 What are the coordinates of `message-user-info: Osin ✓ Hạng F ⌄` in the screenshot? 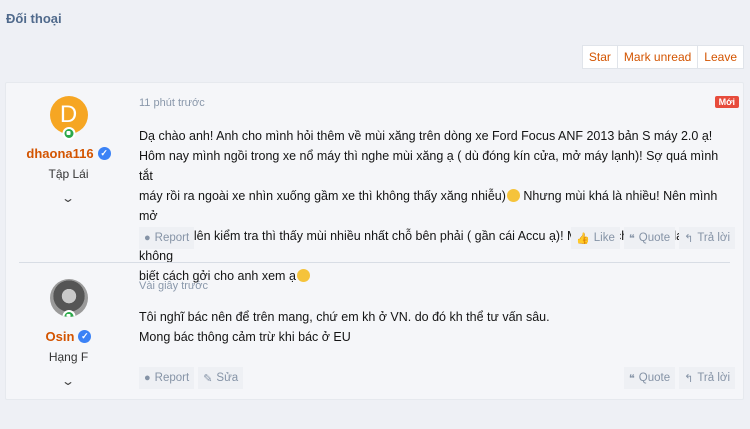 It's located at (68, 334).